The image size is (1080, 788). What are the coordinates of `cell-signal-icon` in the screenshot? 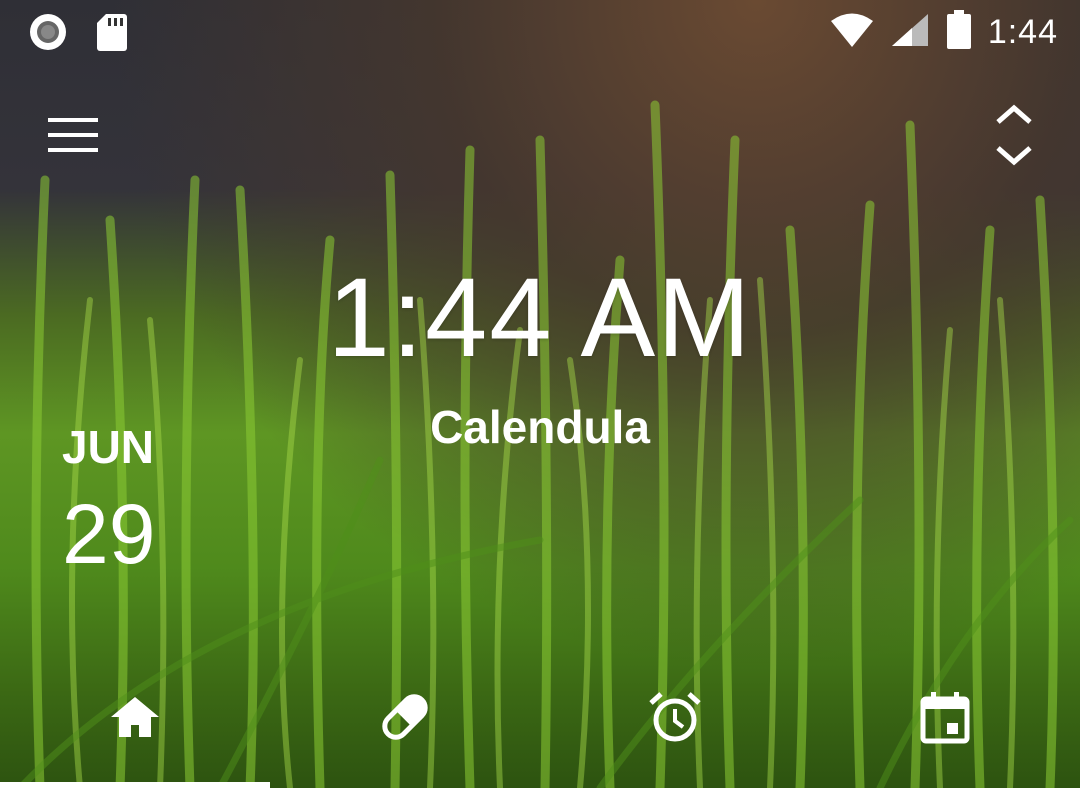 It's located at (910, 32).